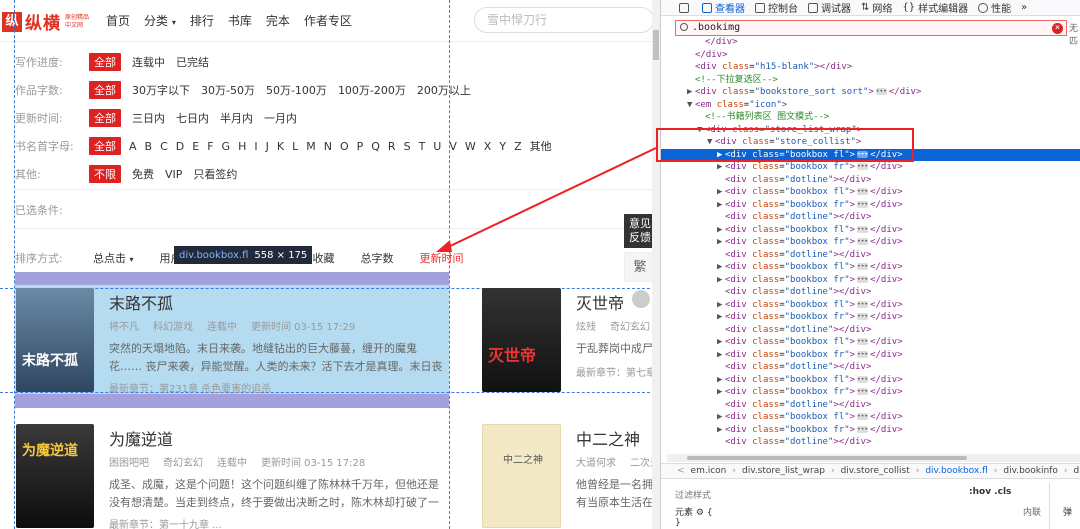  Describe the element at coordinates (876, 7) in the screenshot. I see `tab-network: ⇅ 网络` at that location.